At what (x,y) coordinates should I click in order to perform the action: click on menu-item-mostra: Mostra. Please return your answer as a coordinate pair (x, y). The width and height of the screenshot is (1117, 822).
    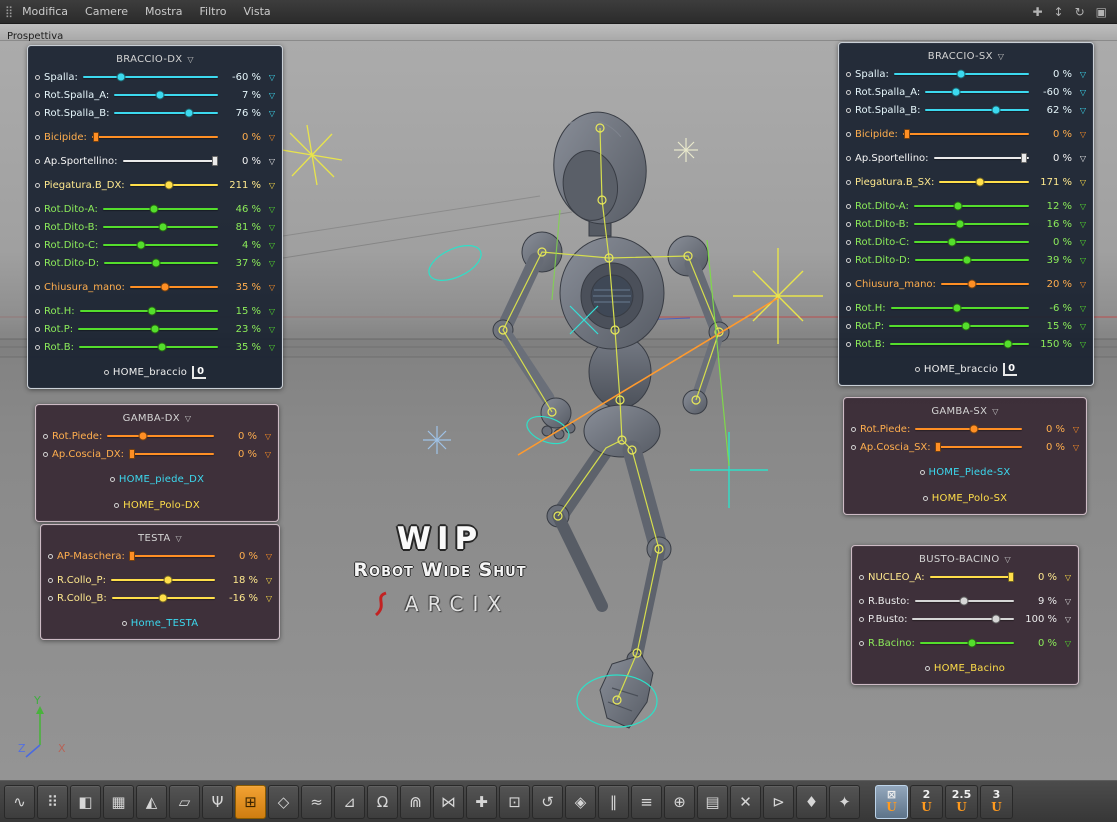
    Looking at the image, I should click on (164, 11).